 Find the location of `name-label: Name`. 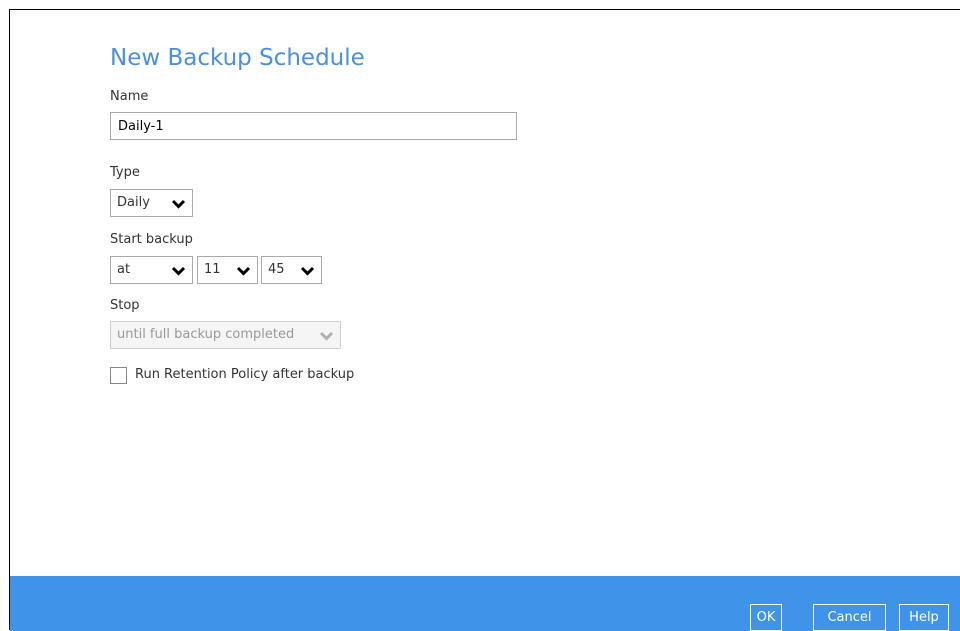

name-label: Name is located at coordinates (129, 96).